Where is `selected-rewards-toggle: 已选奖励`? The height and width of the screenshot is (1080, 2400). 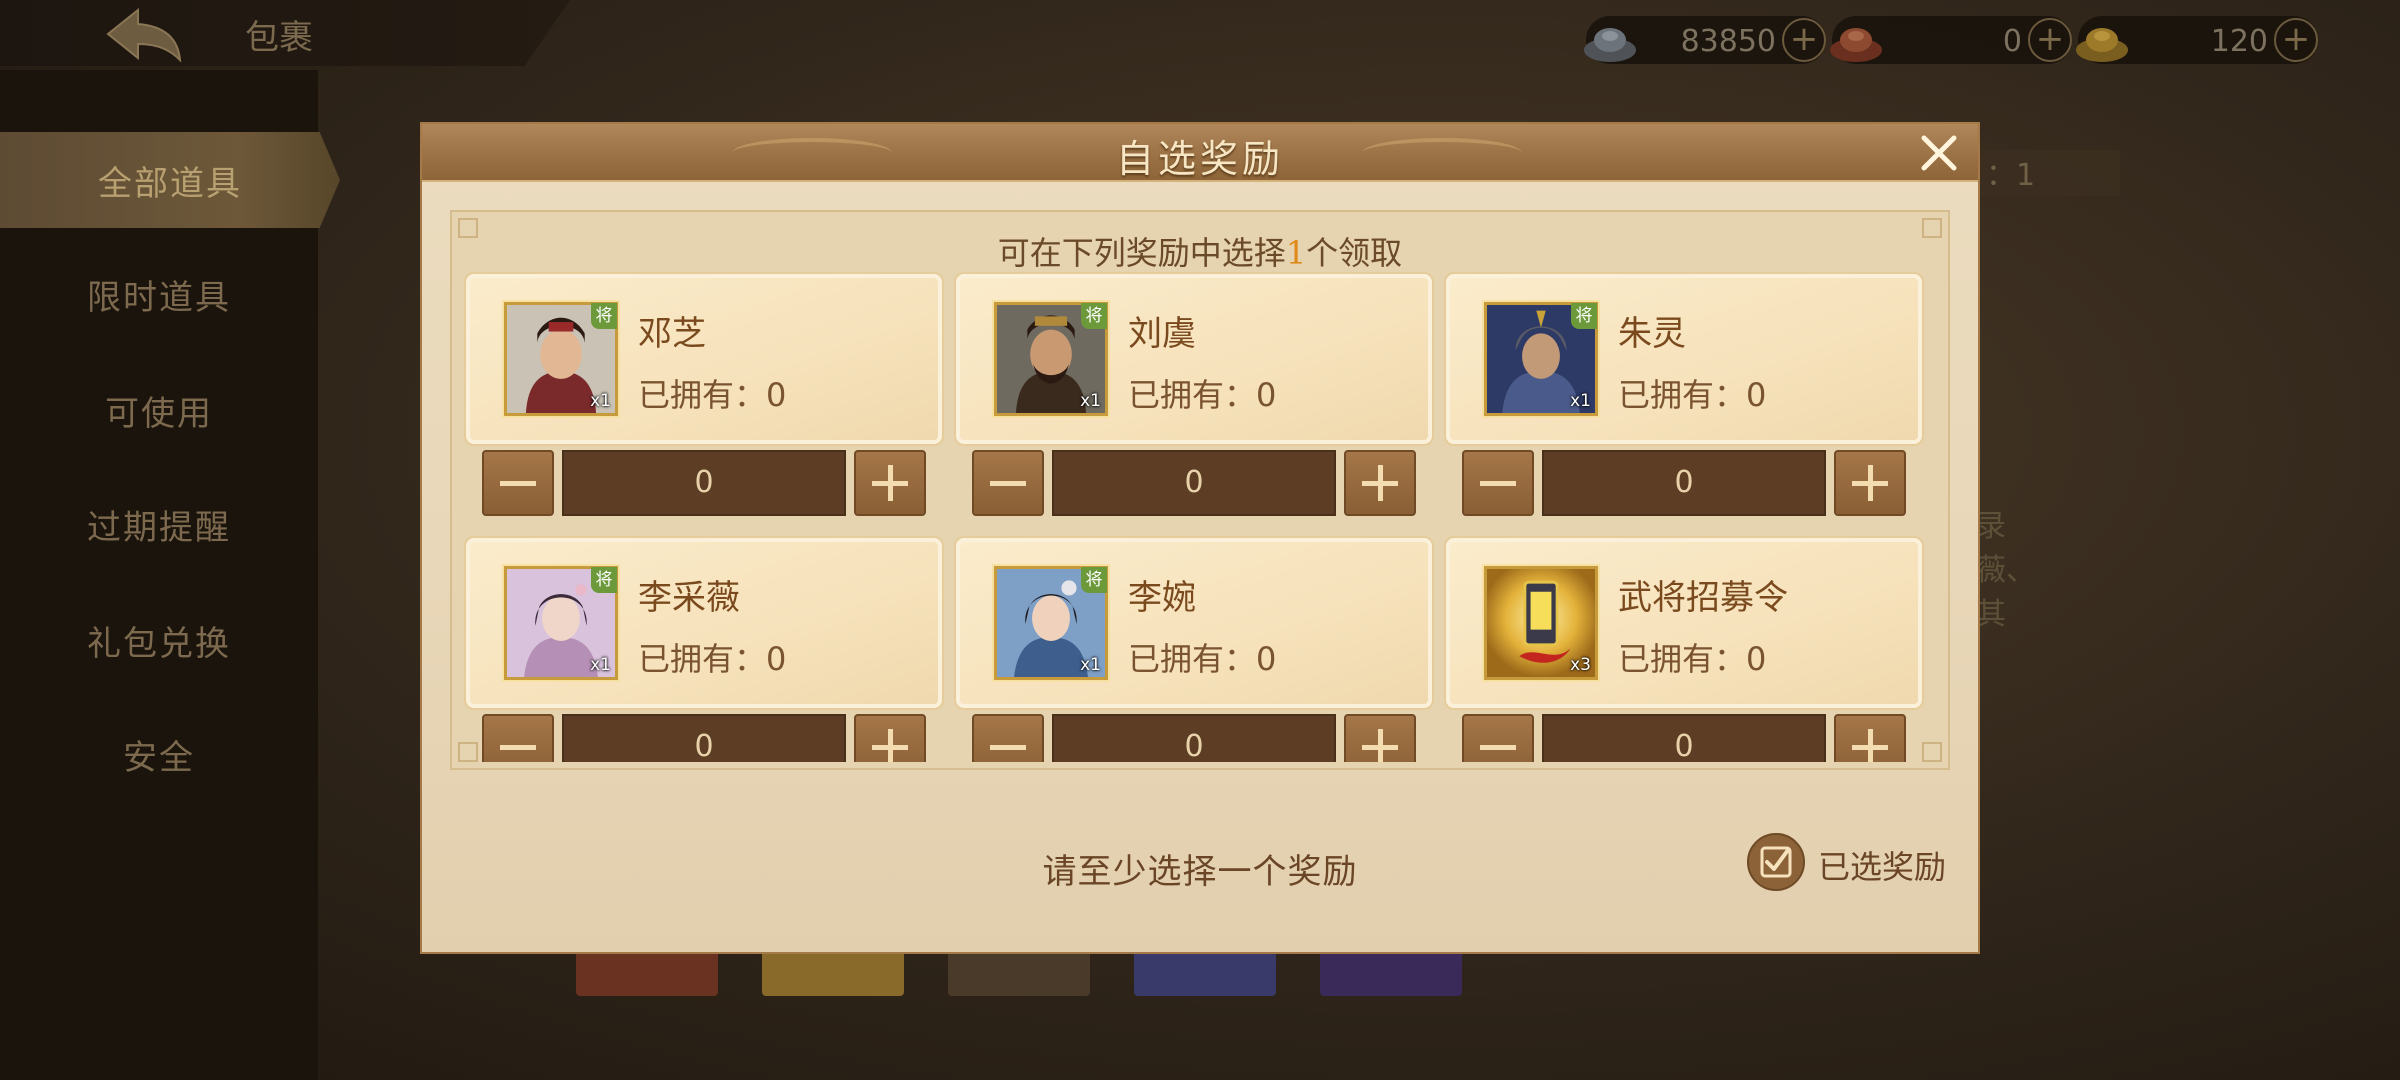
selected-rewards-toggle: 已选奖励 is located at coordinates (1852, 862).